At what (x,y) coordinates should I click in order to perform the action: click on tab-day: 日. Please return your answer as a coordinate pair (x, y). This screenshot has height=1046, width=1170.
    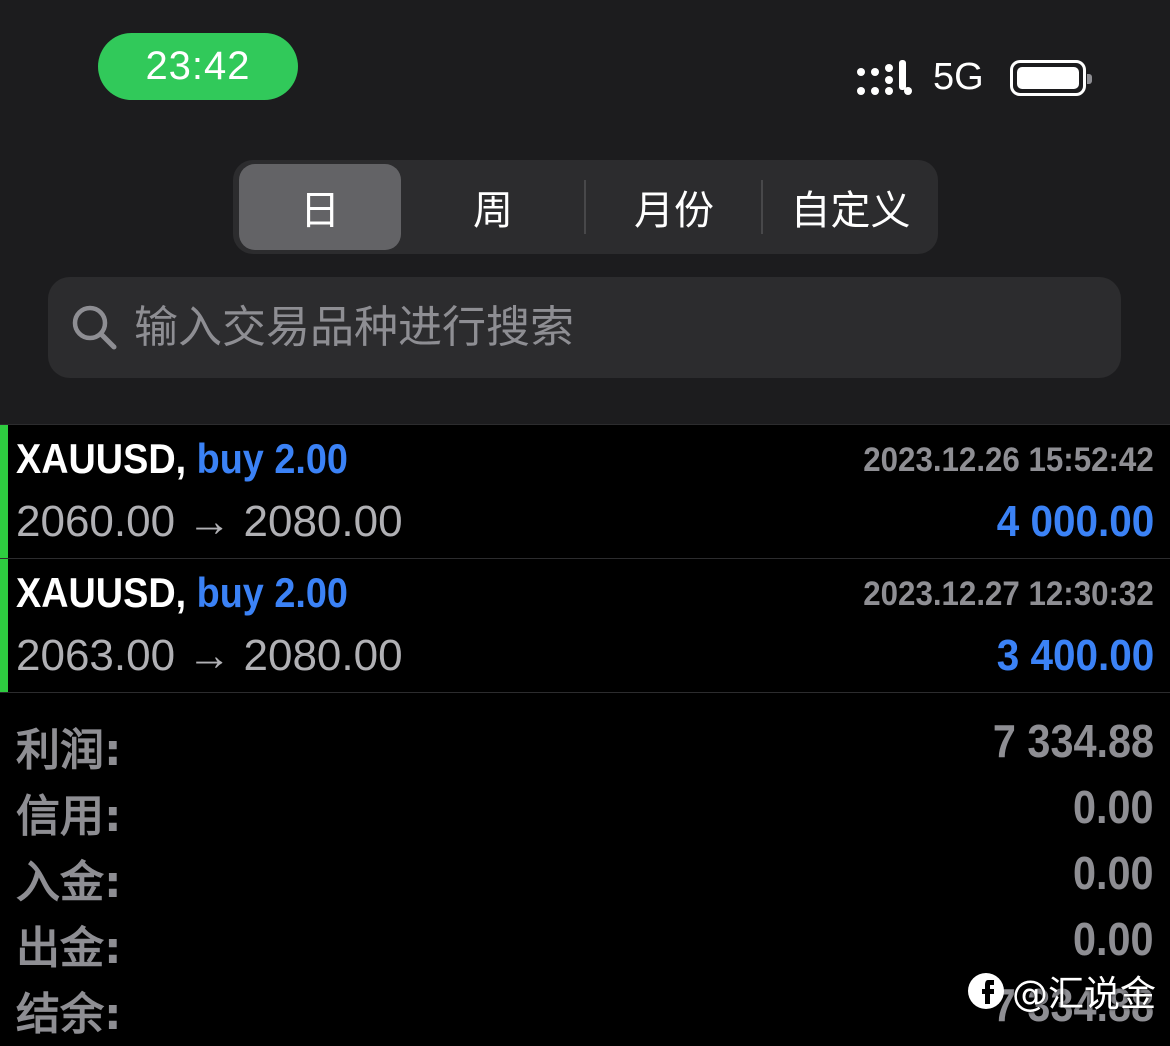
    Looking at the image, I should click on (320, 207).